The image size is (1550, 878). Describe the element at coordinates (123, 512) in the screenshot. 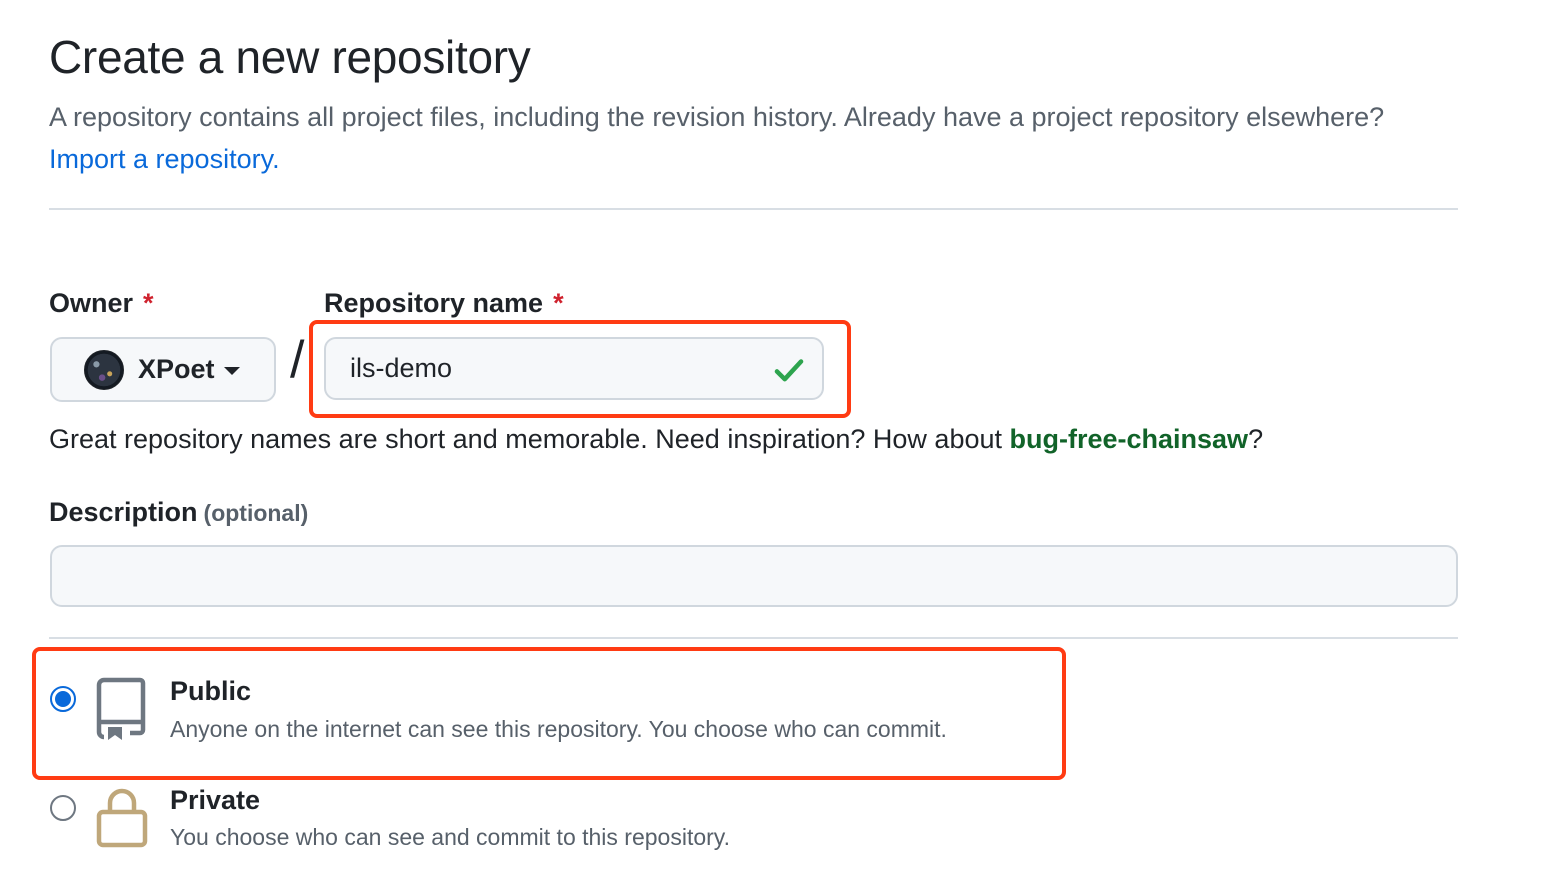

I see `description-label-text: Description` at that location.